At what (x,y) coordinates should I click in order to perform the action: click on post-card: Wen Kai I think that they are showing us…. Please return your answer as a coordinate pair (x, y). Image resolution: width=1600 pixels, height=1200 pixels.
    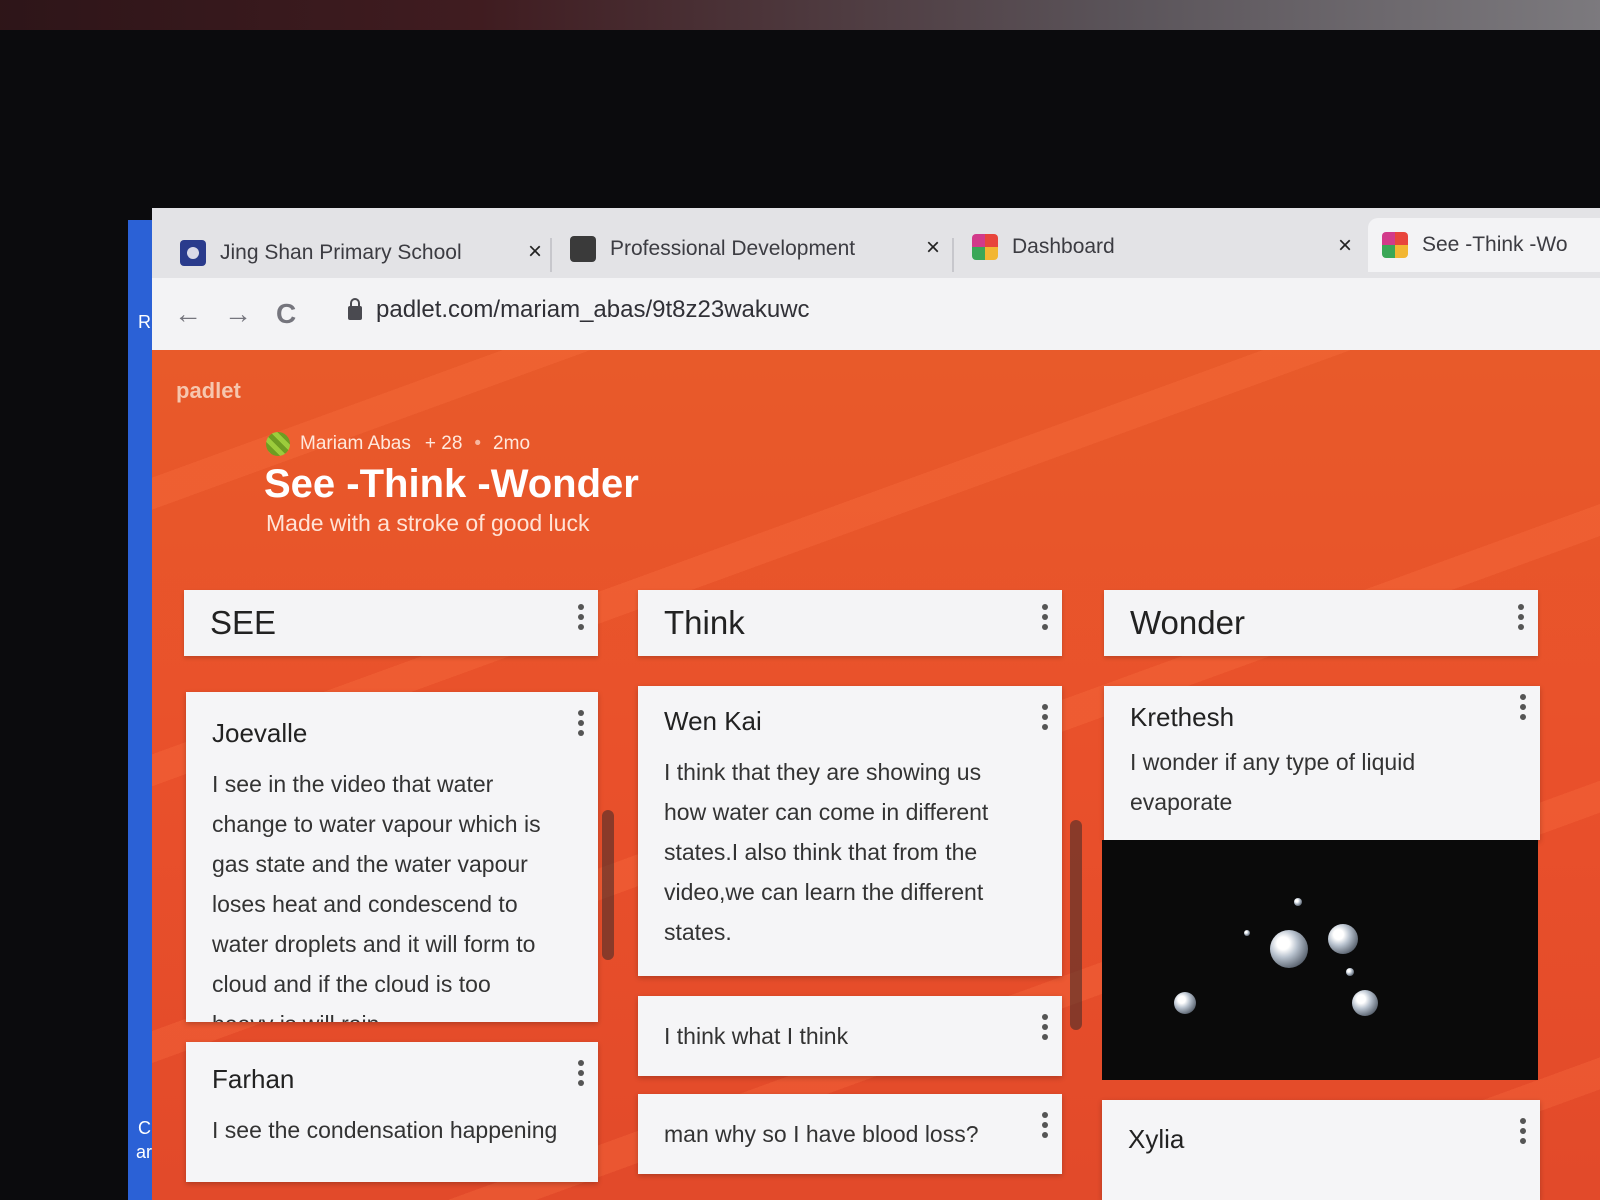
    Looking at the image, I should click on (850, 831).